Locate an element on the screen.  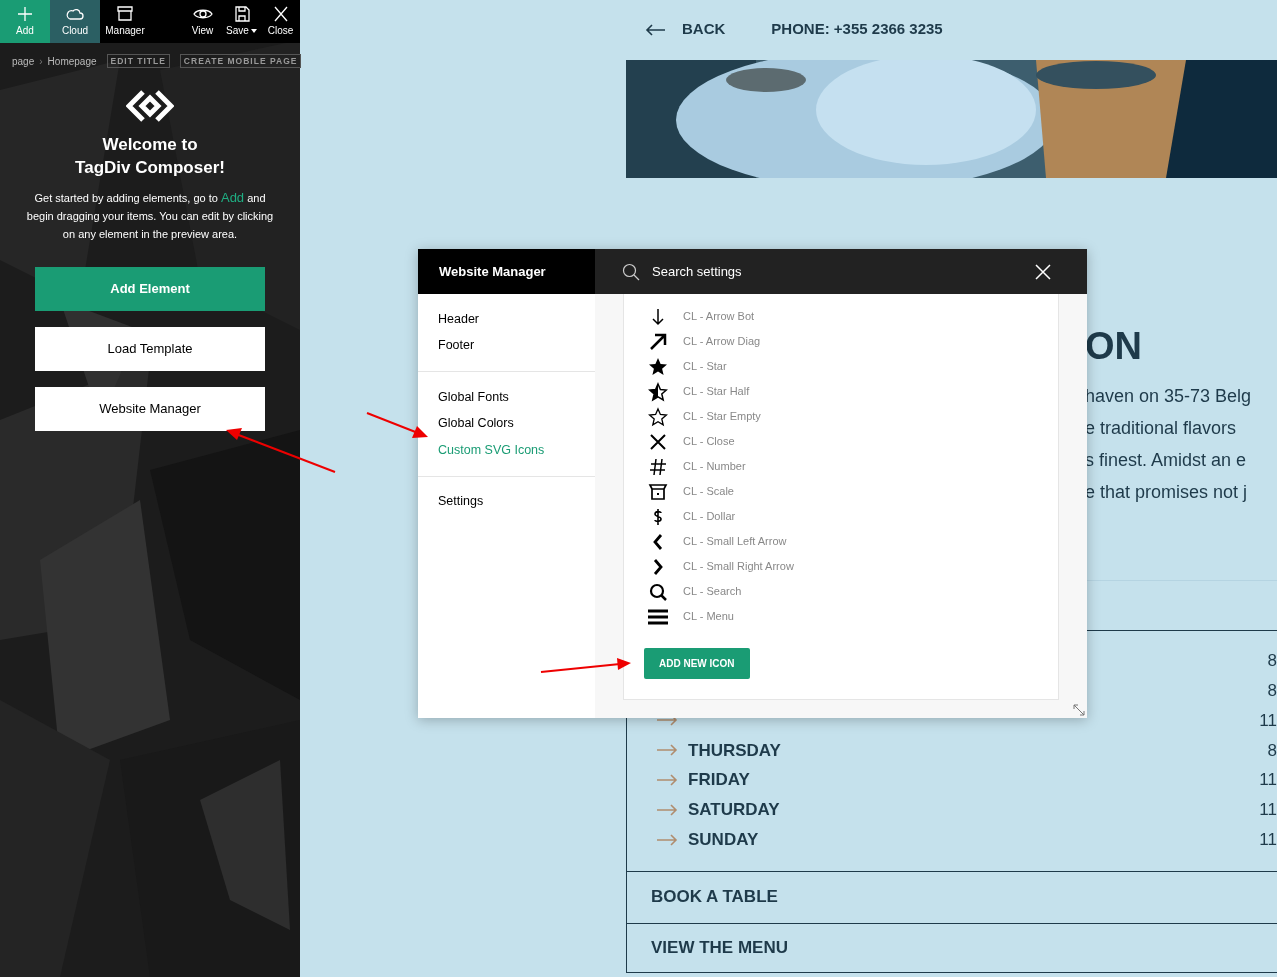
breadcrumb-item: Homepage is located at coordinates (72, 61).